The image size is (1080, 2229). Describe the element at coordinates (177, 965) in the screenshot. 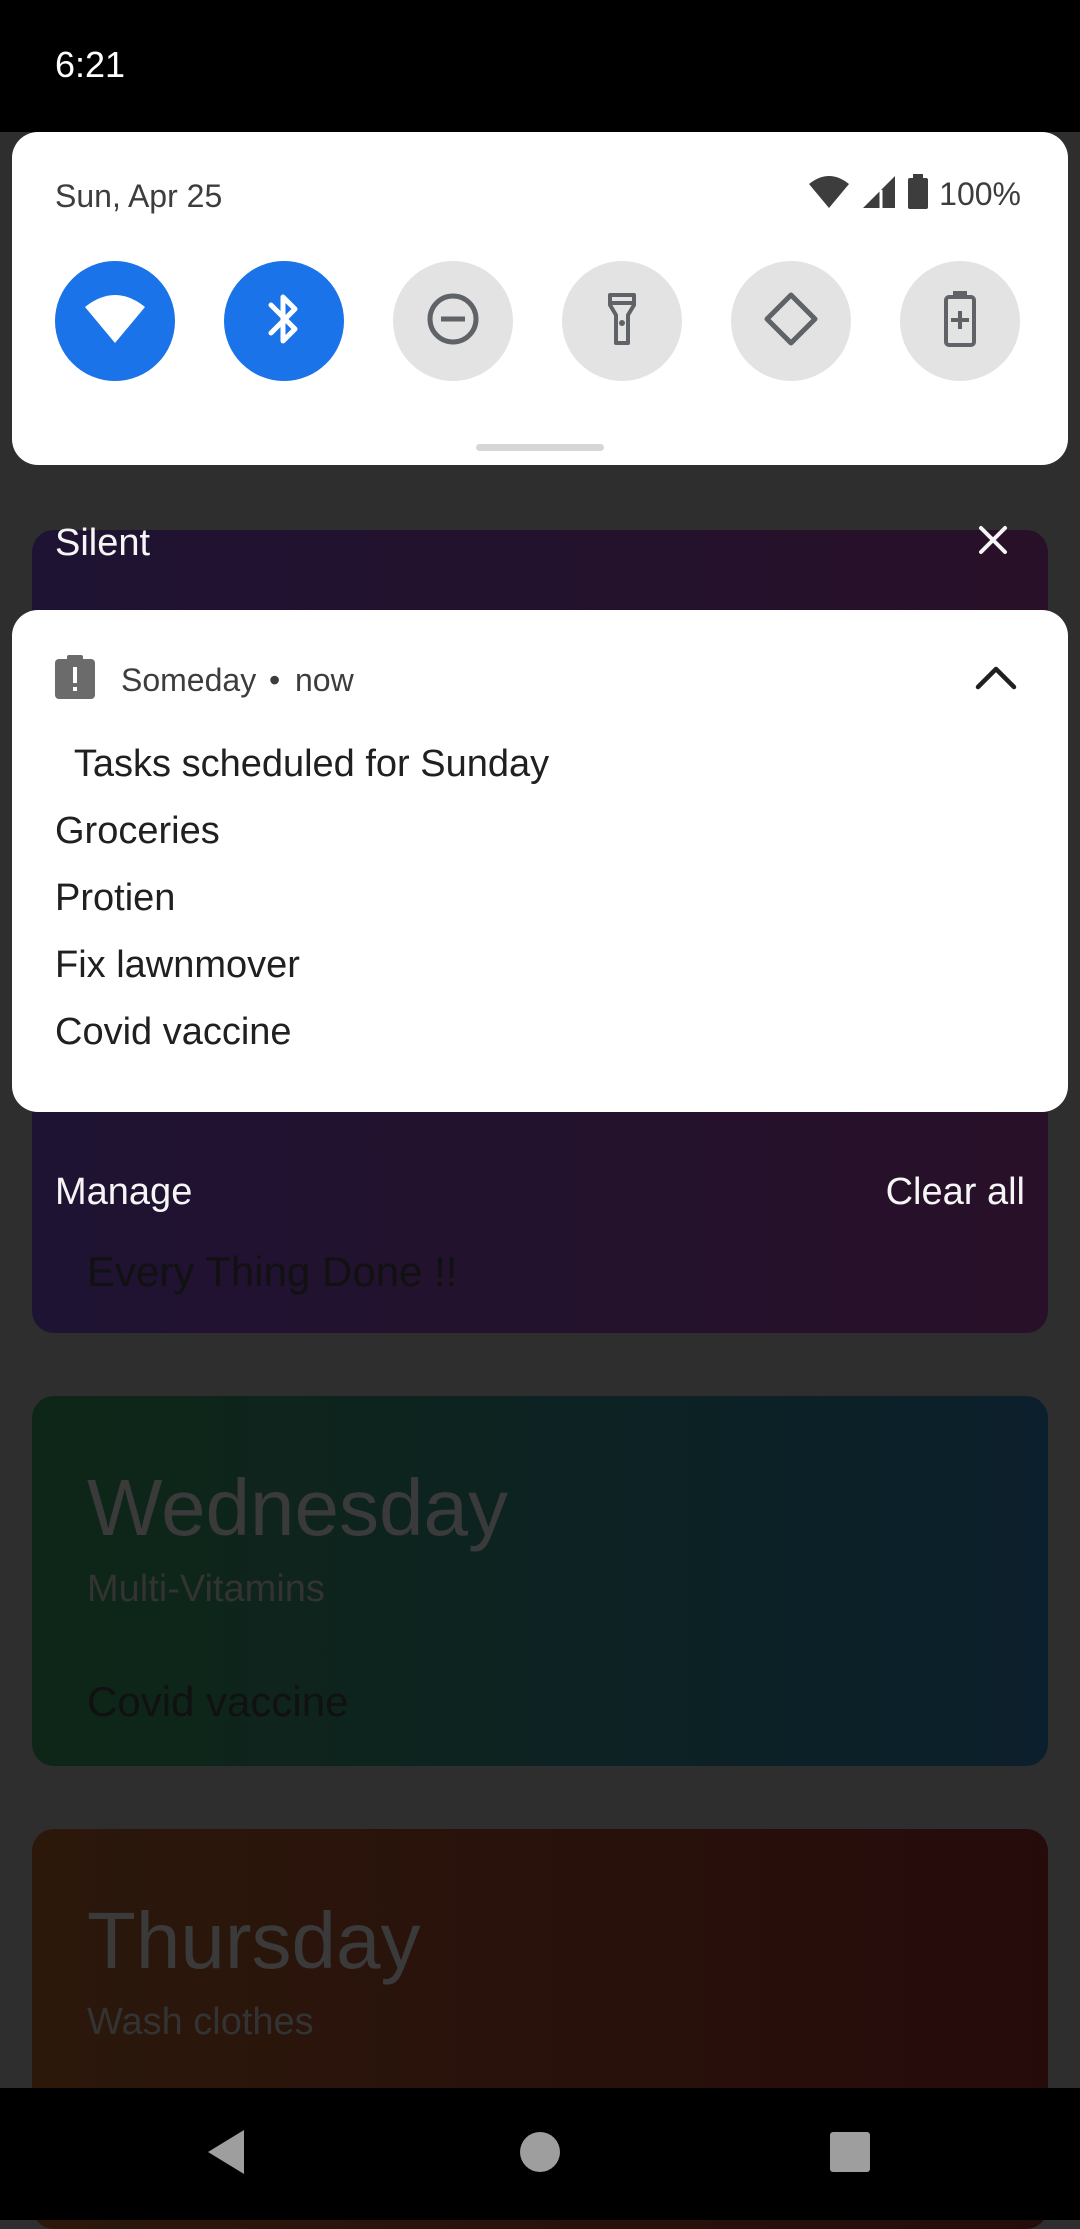

I see `notification-line: Fix lawnmover` at that location.